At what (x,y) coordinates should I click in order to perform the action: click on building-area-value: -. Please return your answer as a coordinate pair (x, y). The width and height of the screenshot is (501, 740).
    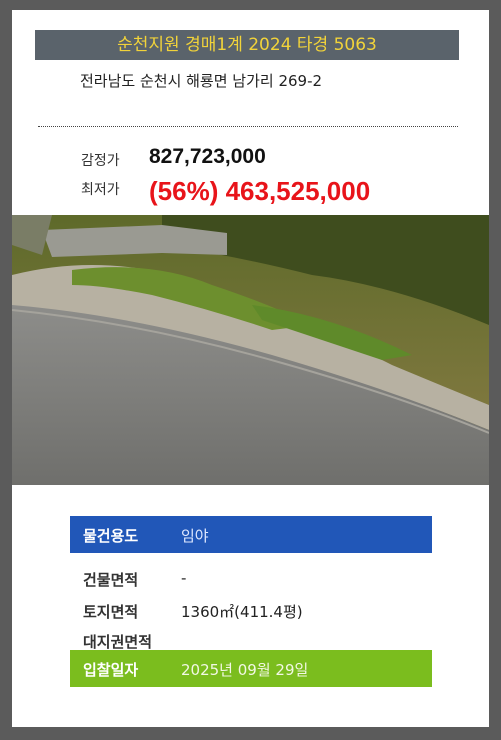
    Looking at the image, I should click on (184, 578).